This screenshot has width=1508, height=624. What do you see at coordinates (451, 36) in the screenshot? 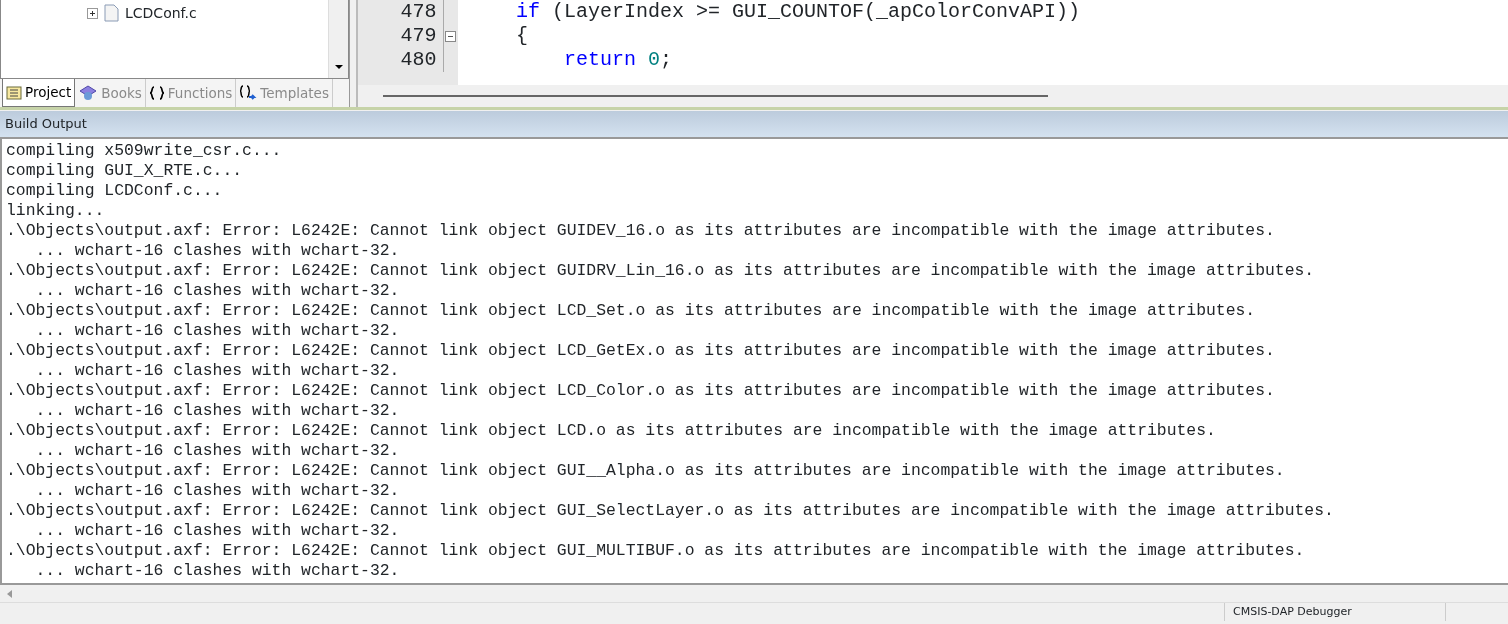
I see `fold-icon` at bounding box center [451, 36].